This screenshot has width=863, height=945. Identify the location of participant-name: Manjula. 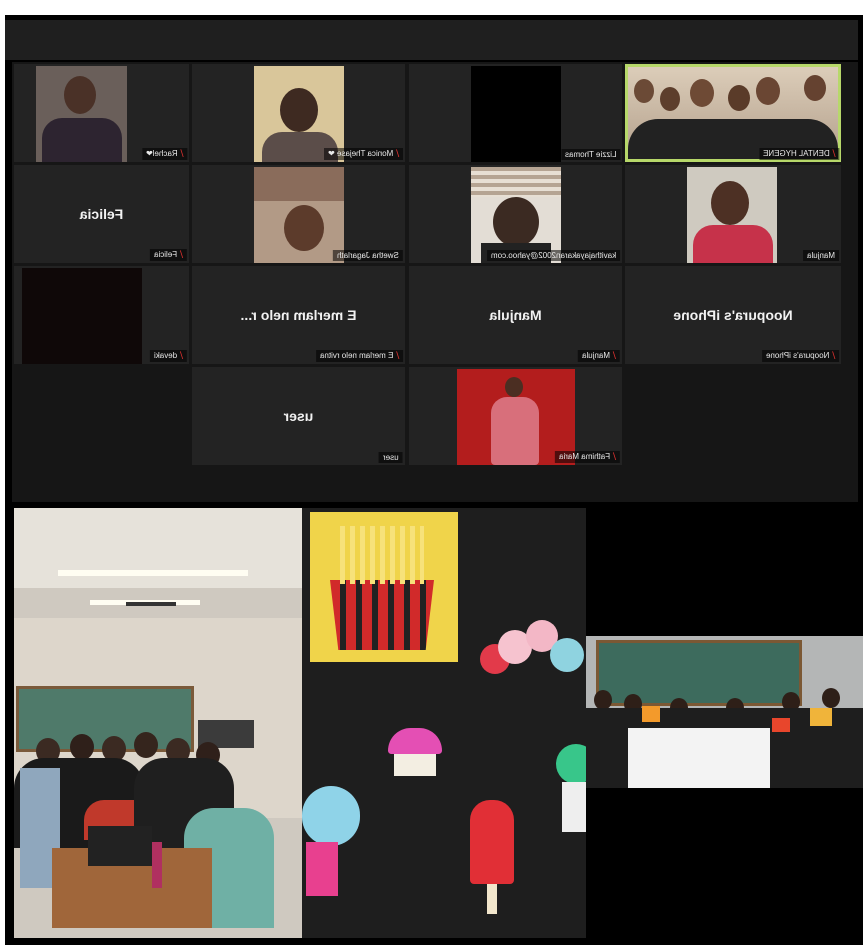
(515, 315).